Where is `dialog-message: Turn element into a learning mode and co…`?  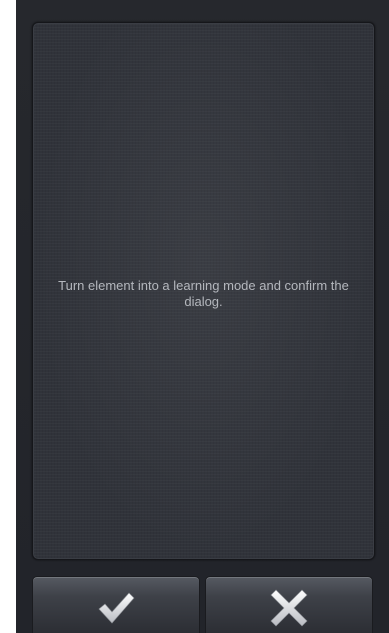 dialog-message: Turn element into a learning mode and co… is located at coordinates (203, 293).